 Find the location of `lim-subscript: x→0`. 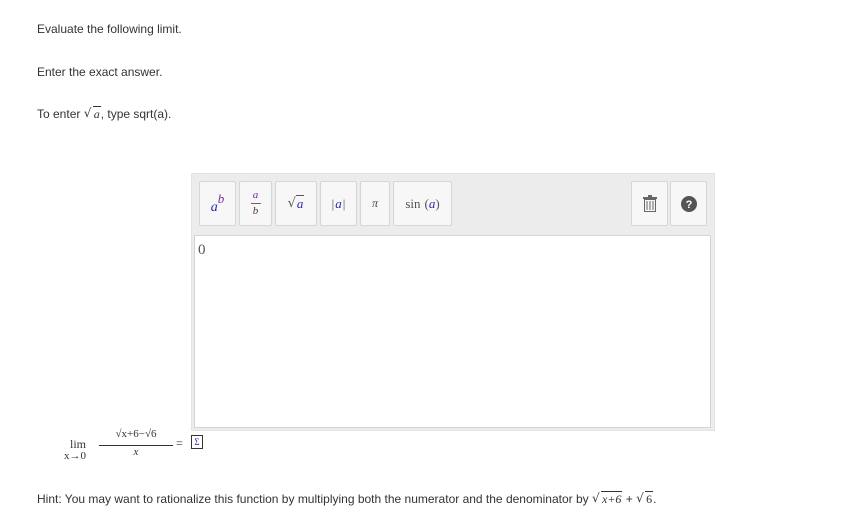

lim-subscript: x→0 is located at coordinates (75, 456).